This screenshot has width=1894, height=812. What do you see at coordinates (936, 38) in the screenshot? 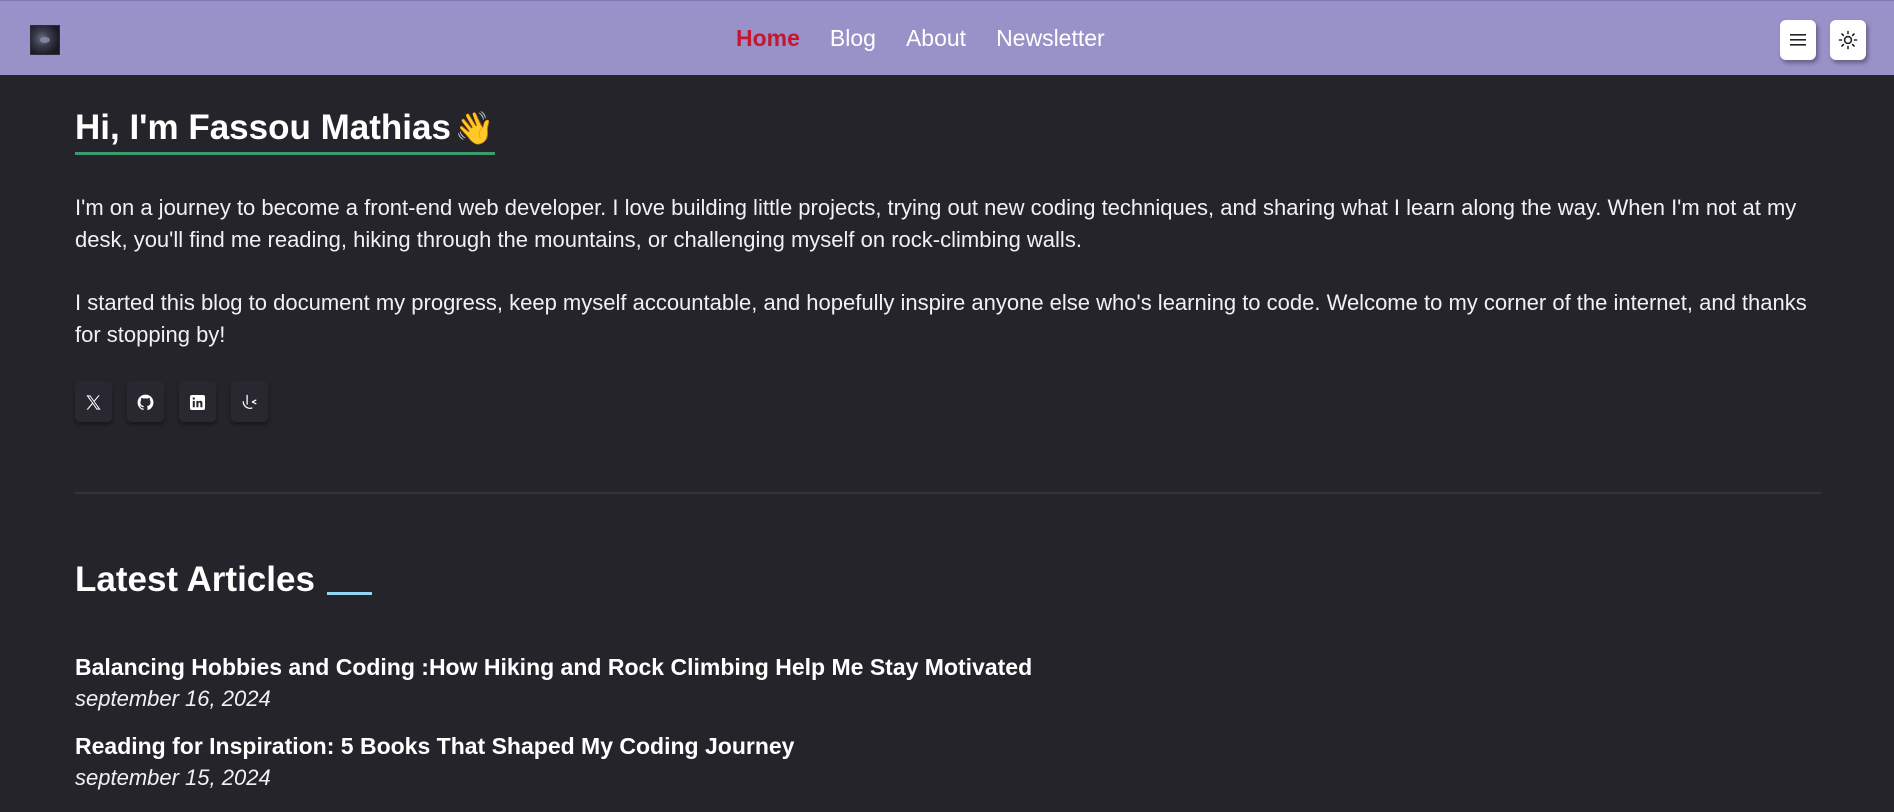
I see `nav-link-about: About` at bounding box center [936, 38].